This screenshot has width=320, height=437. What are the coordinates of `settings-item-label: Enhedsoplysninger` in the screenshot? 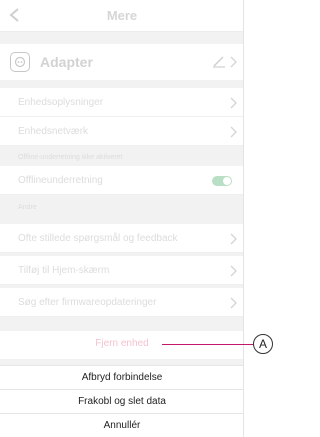 It's located at (61, 102).